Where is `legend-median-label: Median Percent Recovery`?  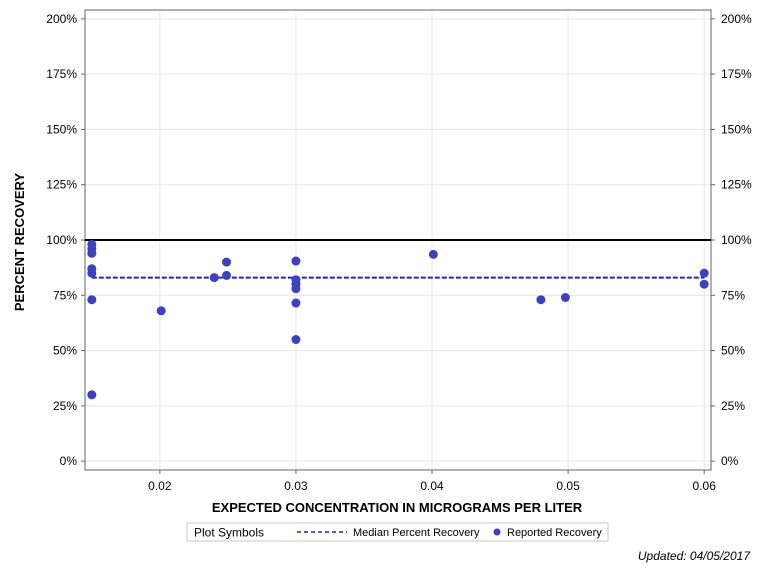 legend-median-label: Median Percent Recovery is located at coordinates (416, 533).